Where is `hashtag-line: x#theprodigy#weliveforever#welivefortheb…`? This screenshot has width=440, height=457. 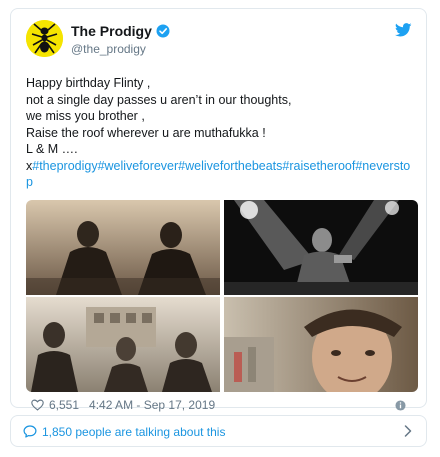 hashtag-line: x#theprodigy#weliveforever#welivefortheb… is located at coordinates (221, 174).